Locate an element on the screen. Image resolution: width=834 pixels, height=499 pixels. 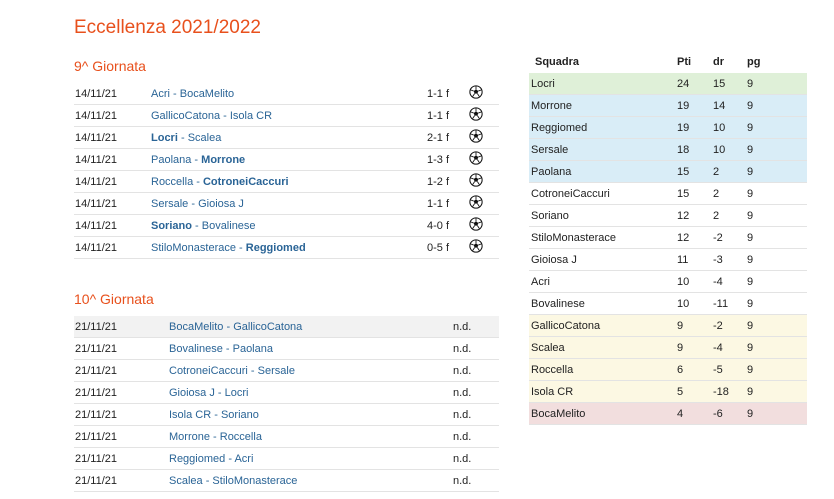
standings-team: StiloMonasterace is located at coordinates (603, 237).